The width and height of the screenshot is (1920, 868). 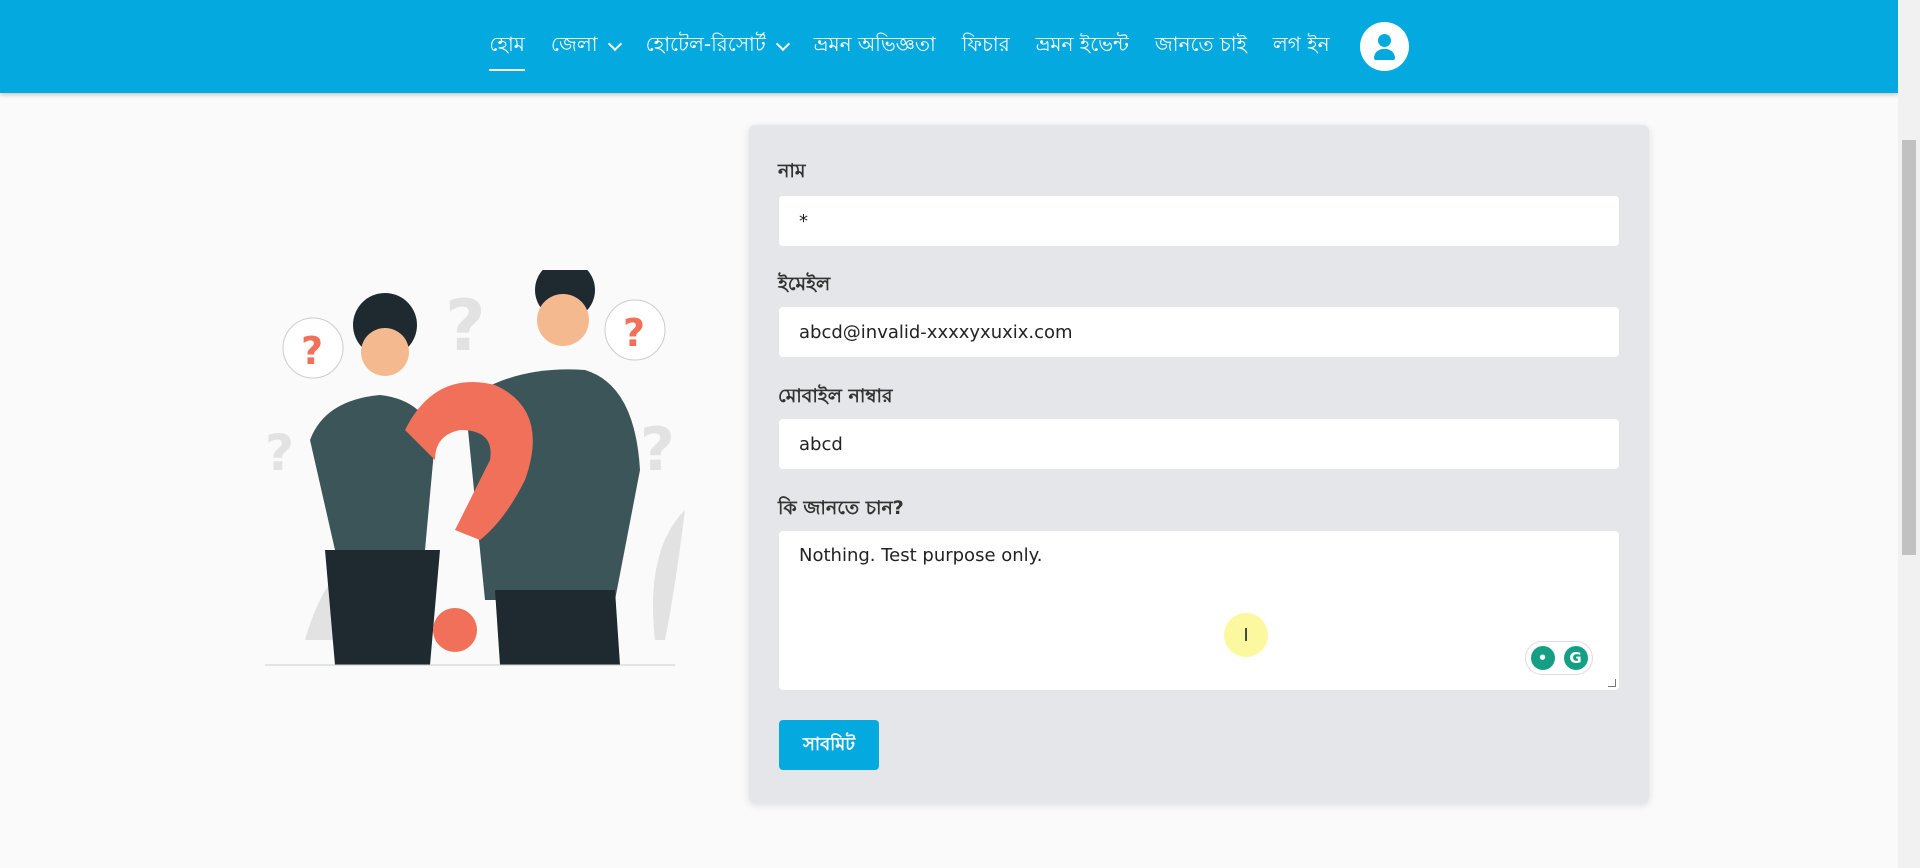 What do you see at coordinates (921, 555) in the screenshot?
I see `question-text: Nothing. Test purpose only.` at bounding box center [921, 555].